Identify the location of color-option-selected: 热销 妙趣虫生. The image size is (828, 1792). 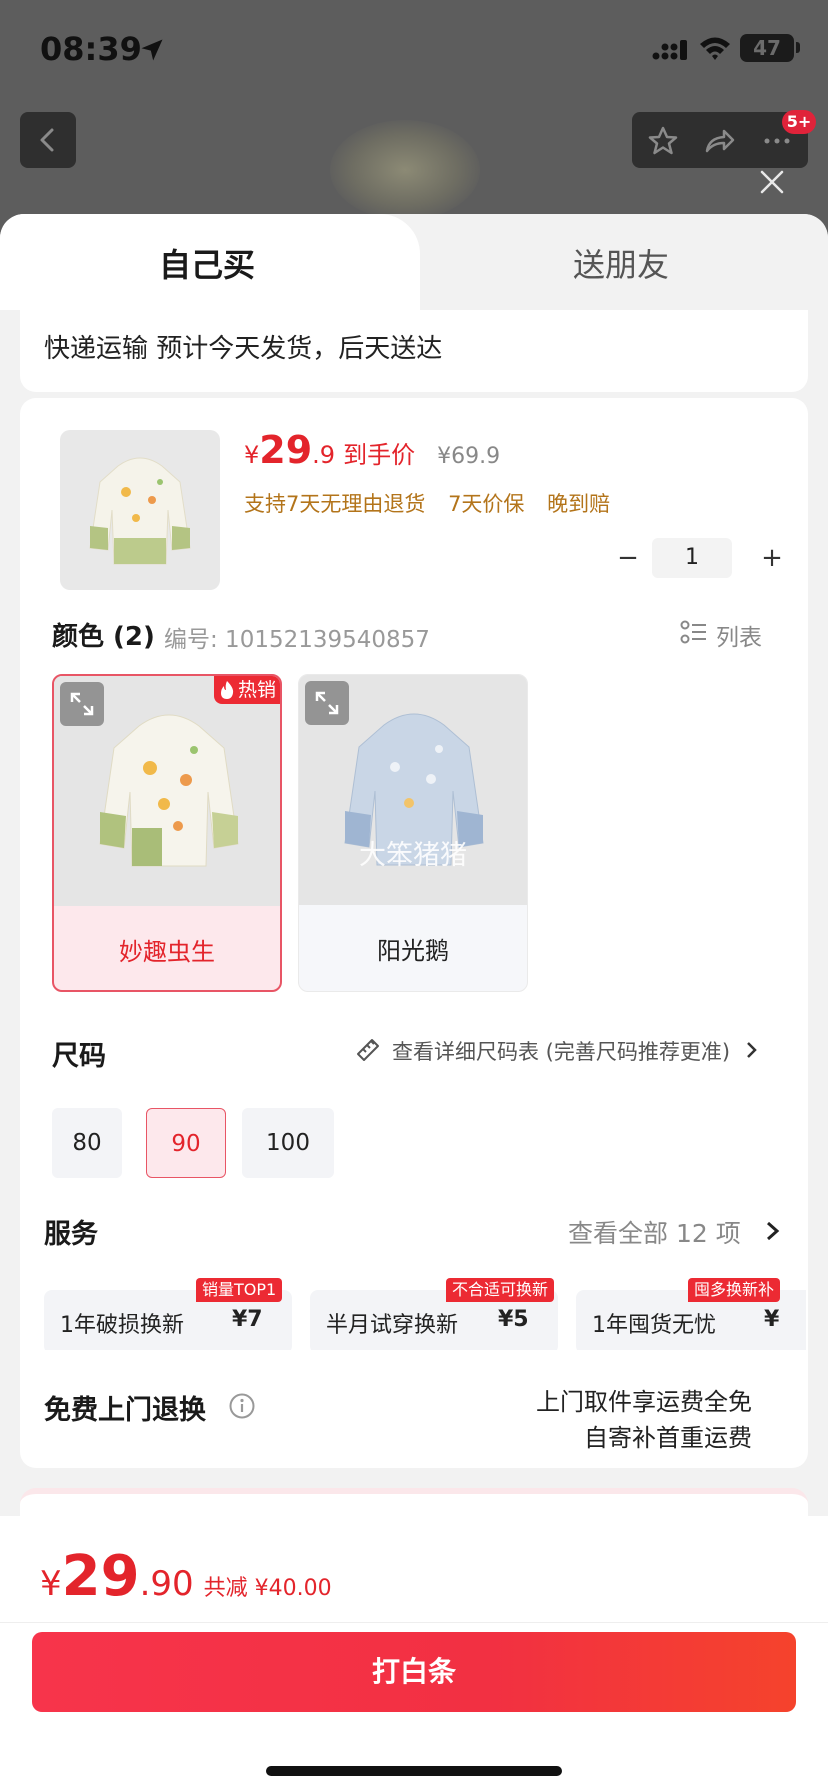
(167, 833).